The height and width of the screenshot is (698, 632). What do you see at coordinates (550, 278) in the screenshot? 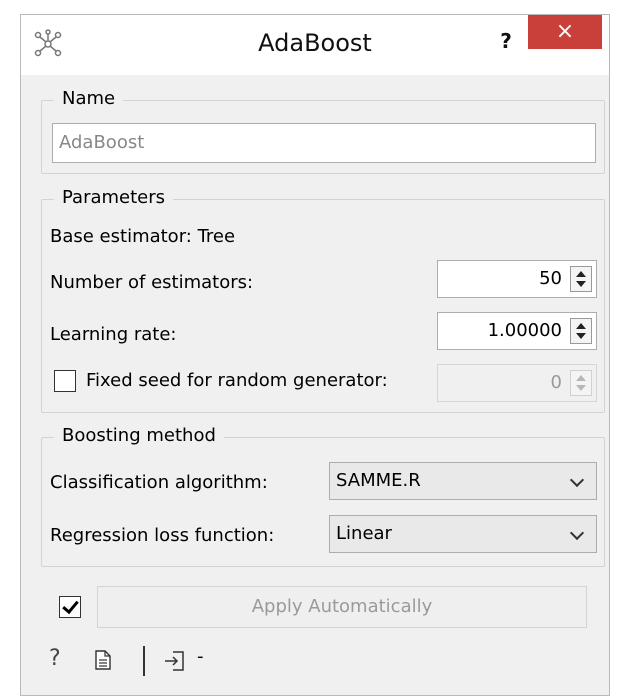
I see `n-estimators-value: 50` at bounding box center [550, 278].